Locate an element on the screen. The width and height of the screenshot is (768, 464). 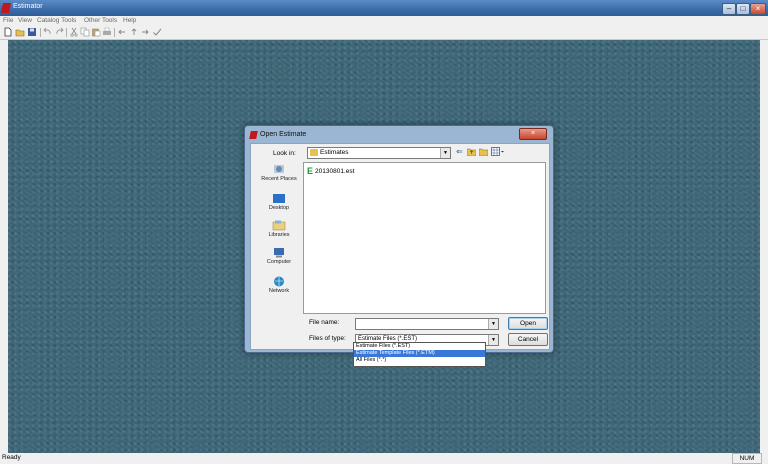
menu-catalog-tools: Catalog Tools is located at coordinates (56, 20).